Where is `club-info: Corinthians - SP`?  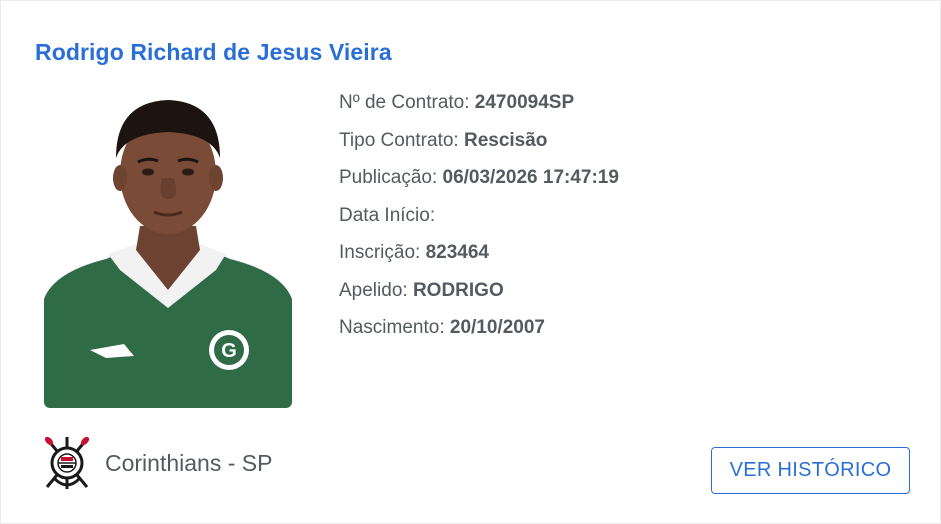 club-info: Corinthians - SP is located at coordinates (156, 463).